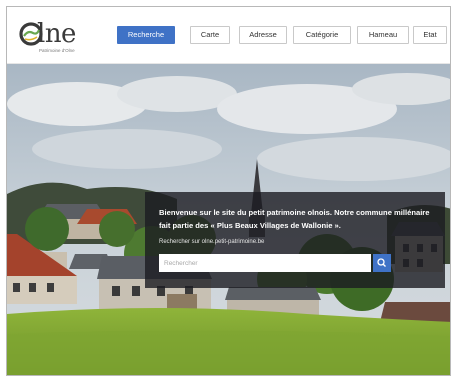 The height and width of the screenshot is (380, 458). I want to click on logo-tagline: Patrimoine d'Olne, so click(57, 50).